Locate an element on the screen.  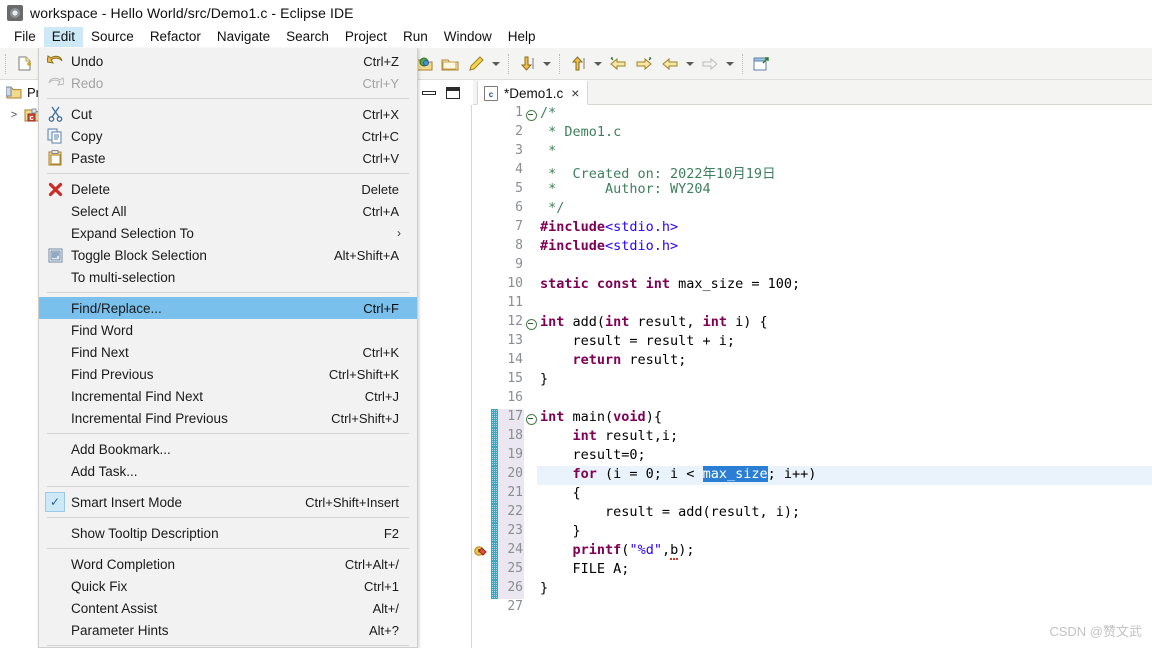
menu-item-find-previous: Find Previous Ctrl+Shift+K is located at coordinates (228, 374).